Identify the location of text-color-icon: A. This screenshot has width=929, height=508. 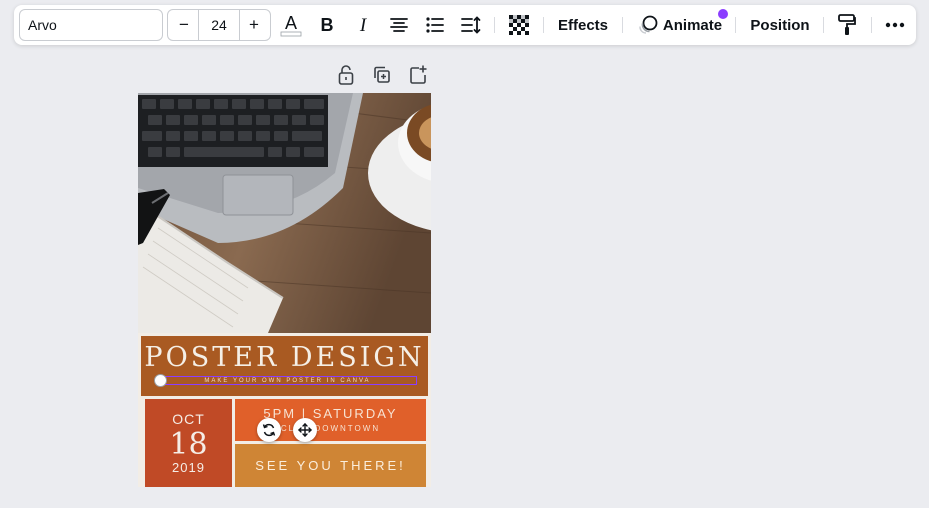
(291, 25).